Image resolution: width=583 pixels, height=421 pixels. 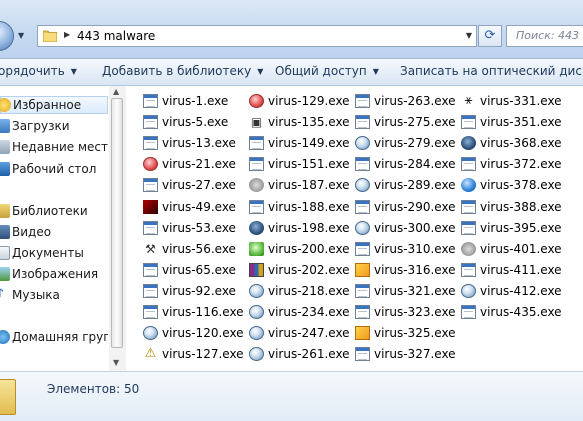 What do you see at coordinates (199, 227) in the screenshot?
I see `file-name: virus-53.exe` at bounding box center [199, 227].